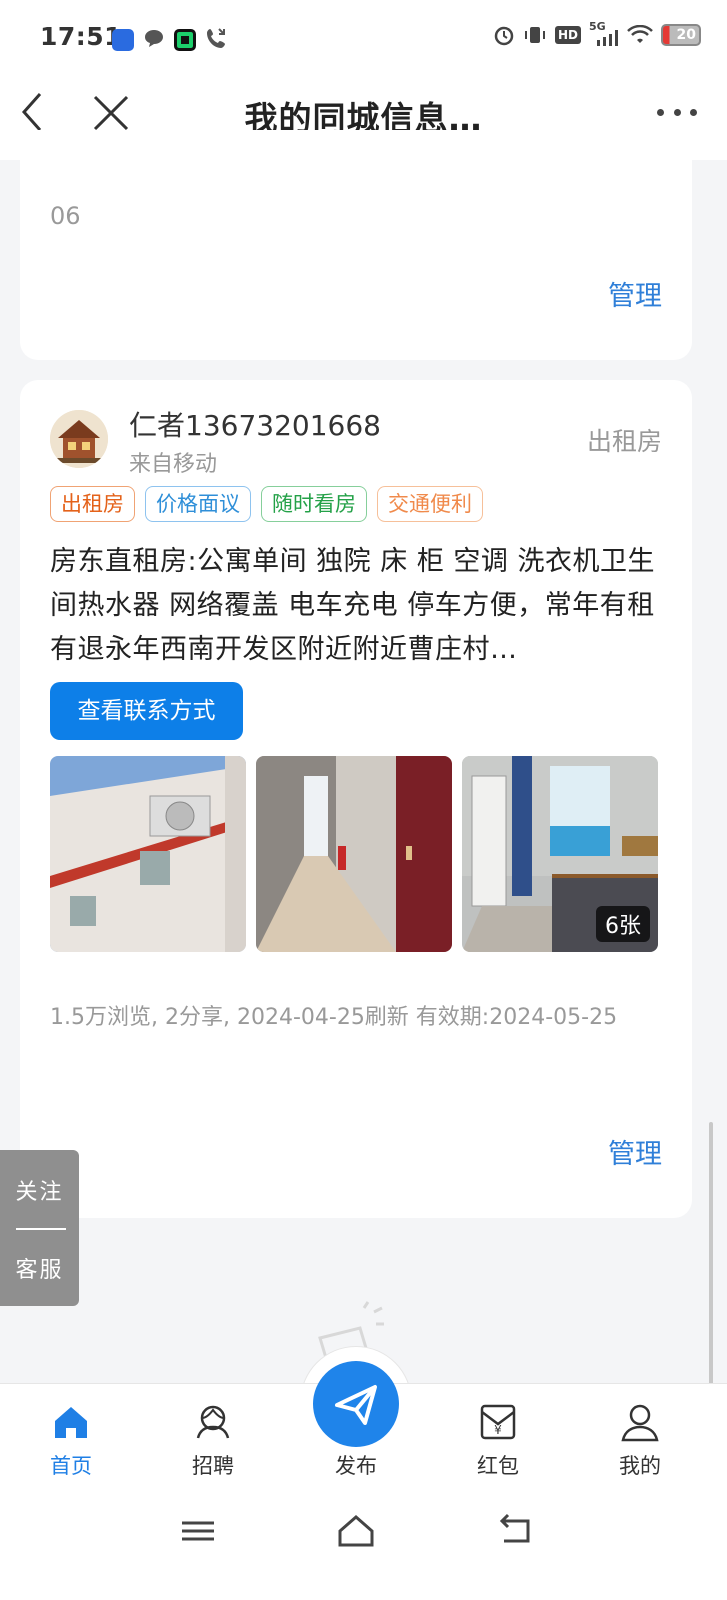  I want to click on view-contact-button: 查看联系方式, so click(146, 711).